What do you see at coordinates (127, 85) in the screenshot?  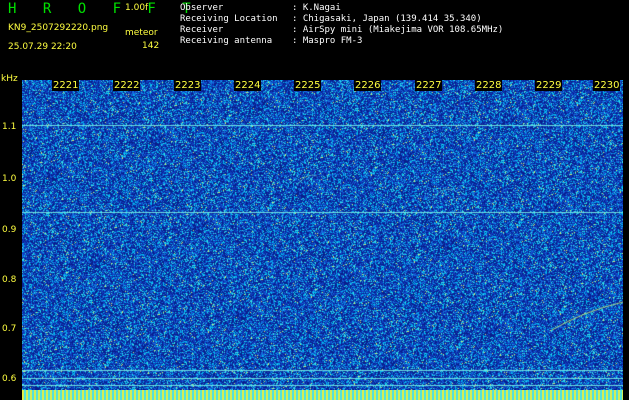 I see `minute-label: 2222` at bounding box center [127, 85].